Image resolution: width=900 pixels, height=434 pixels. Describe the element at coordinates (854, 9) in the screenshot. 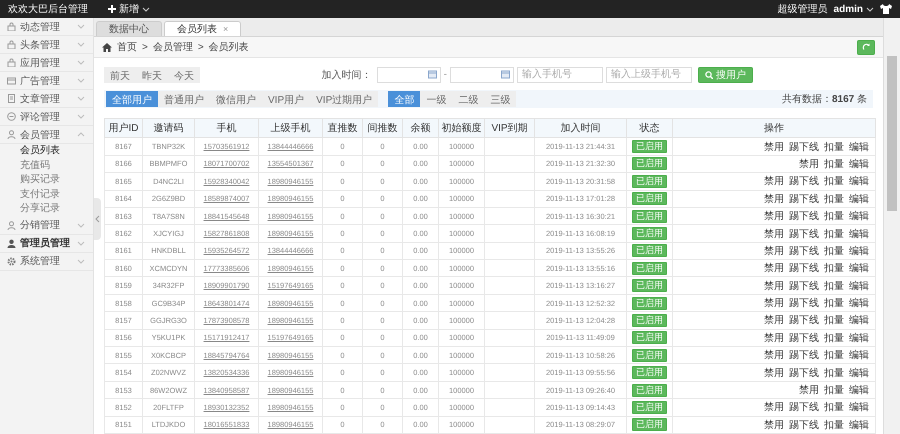

I see `user-menu: admin` at that location.